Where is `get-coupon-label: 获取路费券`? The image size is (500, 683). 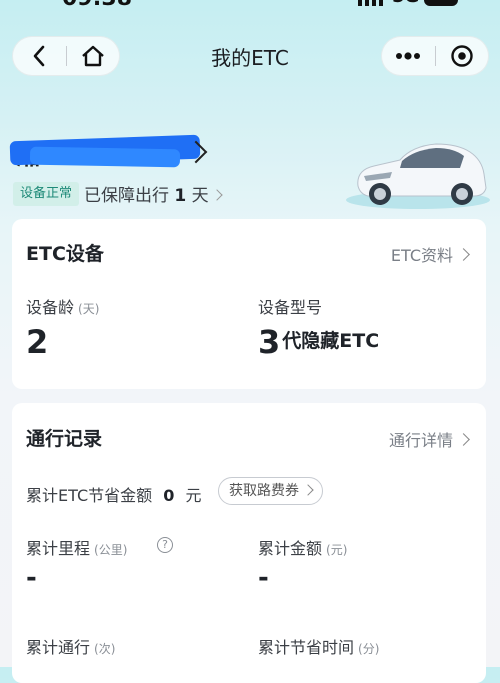 get-coupon-label: 获取路费券 is located at coordinates (264, 491).